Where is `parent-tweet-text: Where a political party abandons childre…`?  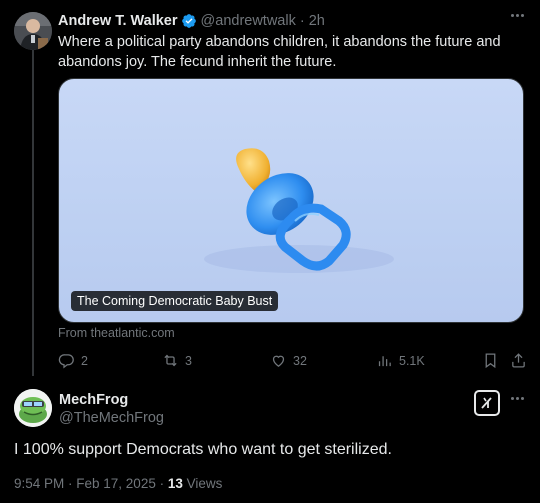
parent-tweet-text: Where a political party abandons childre… is located at coordinates (279, 52).